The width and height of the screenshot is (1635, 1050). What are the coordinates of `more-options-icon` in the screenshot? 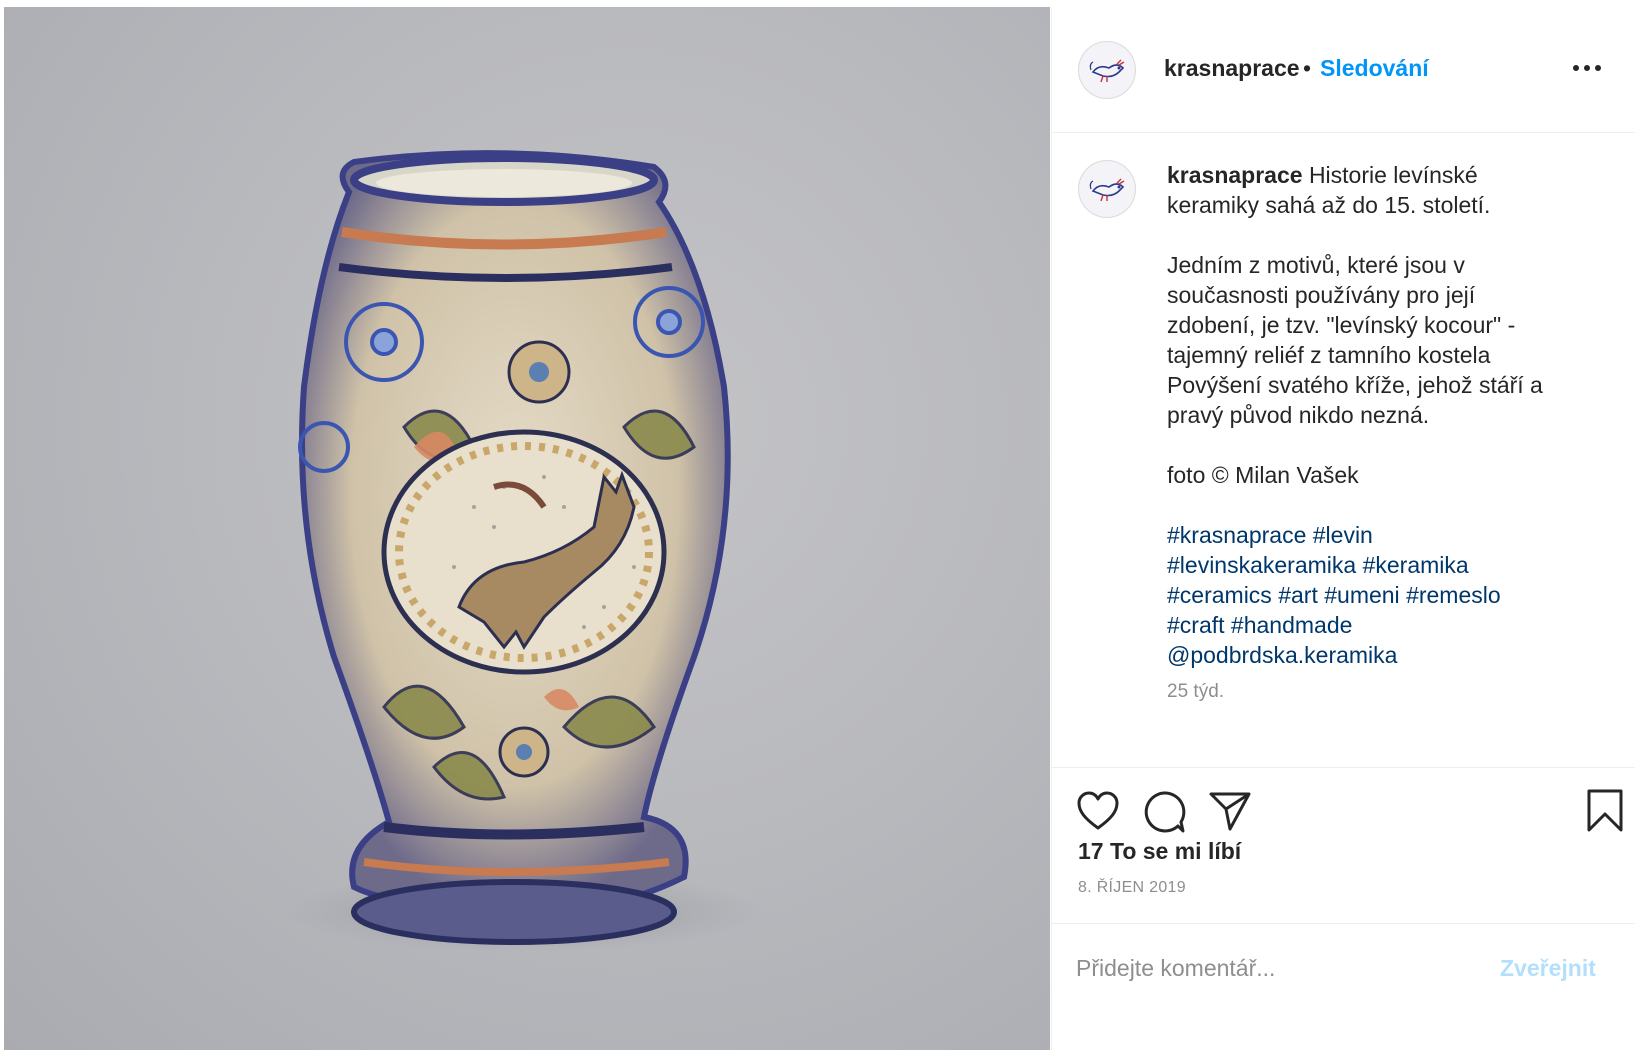 It's located at (1587, 68).